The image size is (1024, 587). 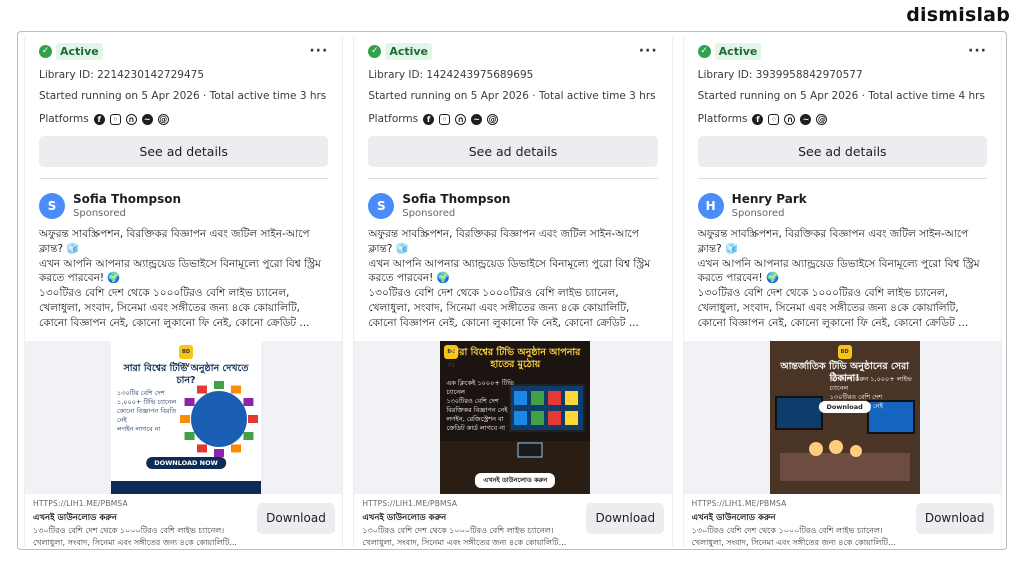 What do you see at coordinates (477, 119) in the screenshot?
I see `messenger-icon: ~` at bounding box center [477, 119].